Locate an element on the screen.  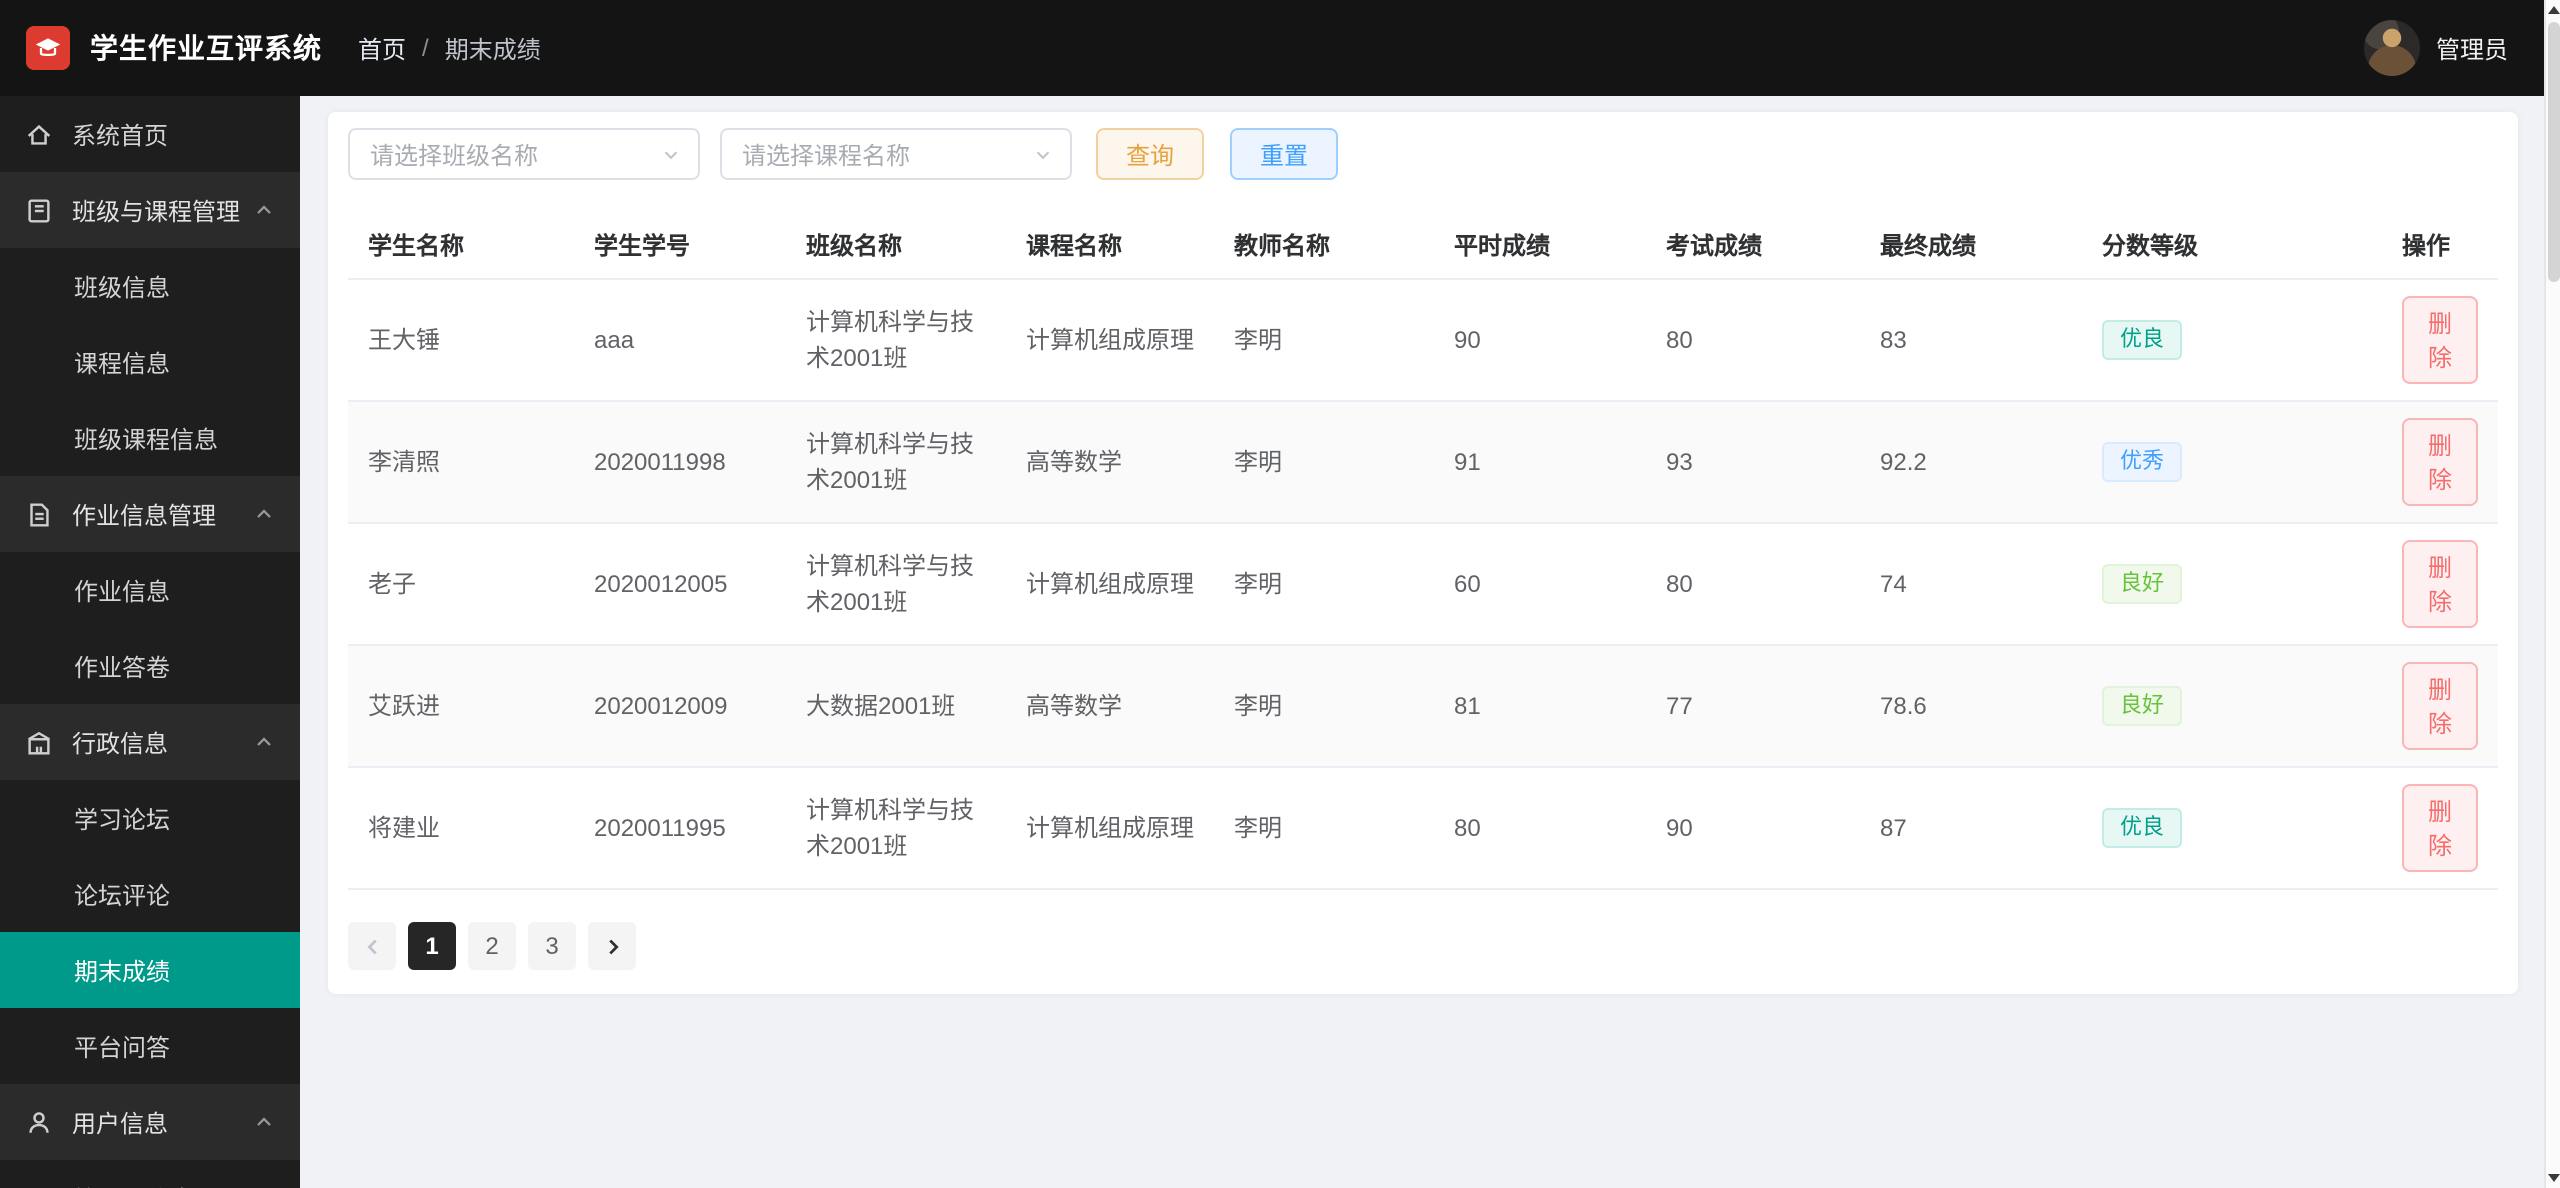
sidebar-item-course-info: 课程信息 is located at coordinates (150, 362).